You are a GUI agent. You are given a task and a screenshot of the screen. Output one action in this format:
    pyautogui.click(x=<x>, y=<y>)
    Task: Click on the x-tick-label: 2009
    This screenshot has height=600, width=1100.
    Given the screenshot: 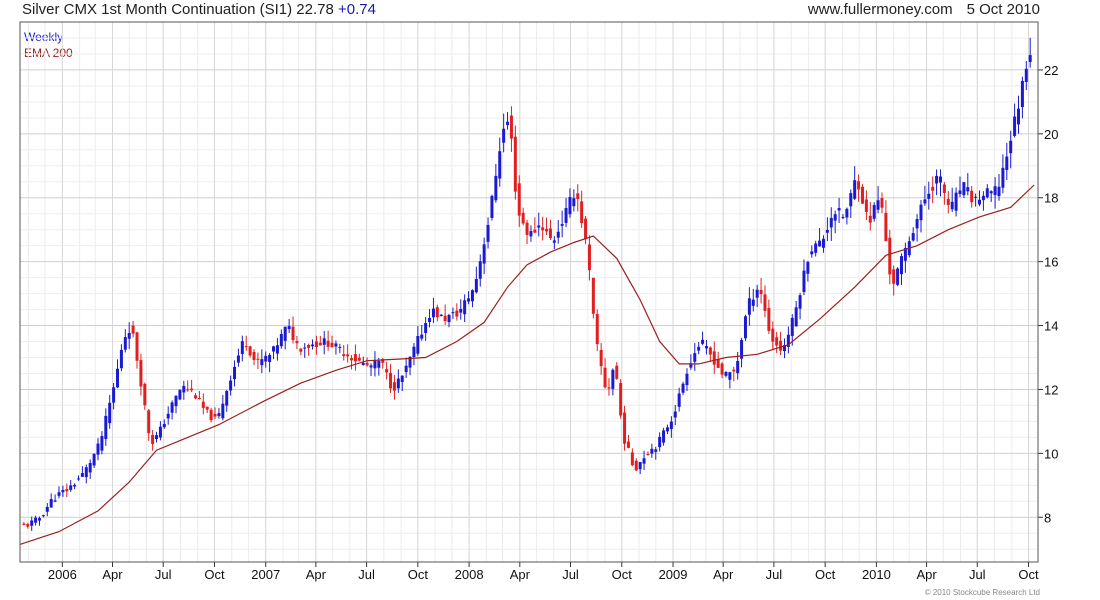 What is the action you would take?
    pyautogui.click(x=673, y=574)
    